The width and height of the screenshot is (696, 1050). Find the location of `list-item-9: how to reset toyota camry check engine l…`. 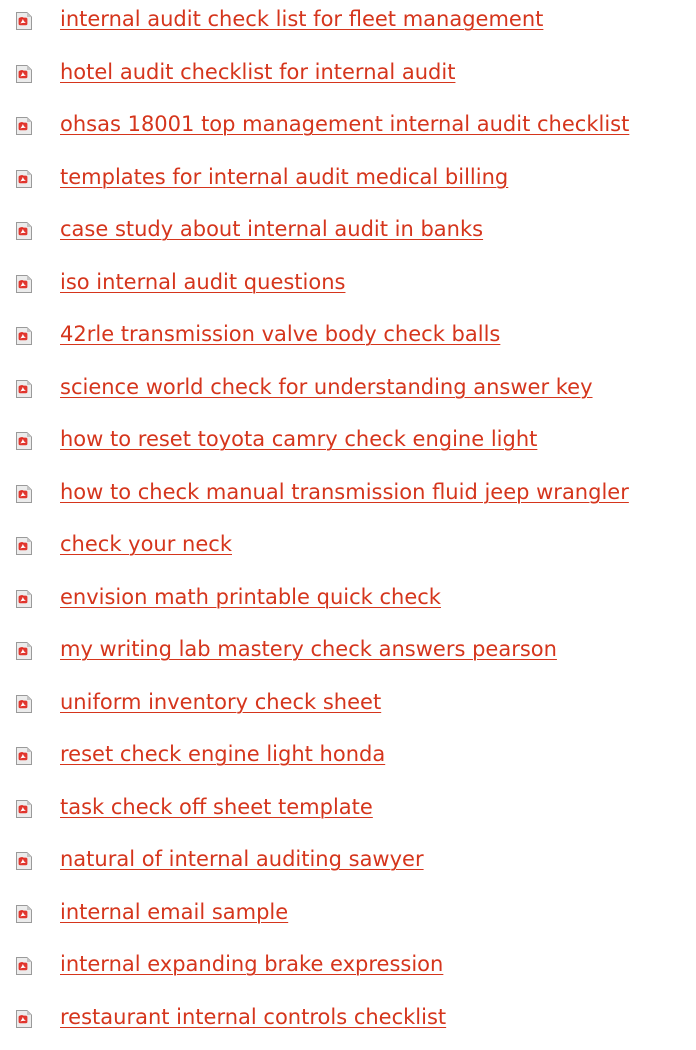

list-item-9: how to reset toyota camry check engine l… is located at coordinates (348, 446).